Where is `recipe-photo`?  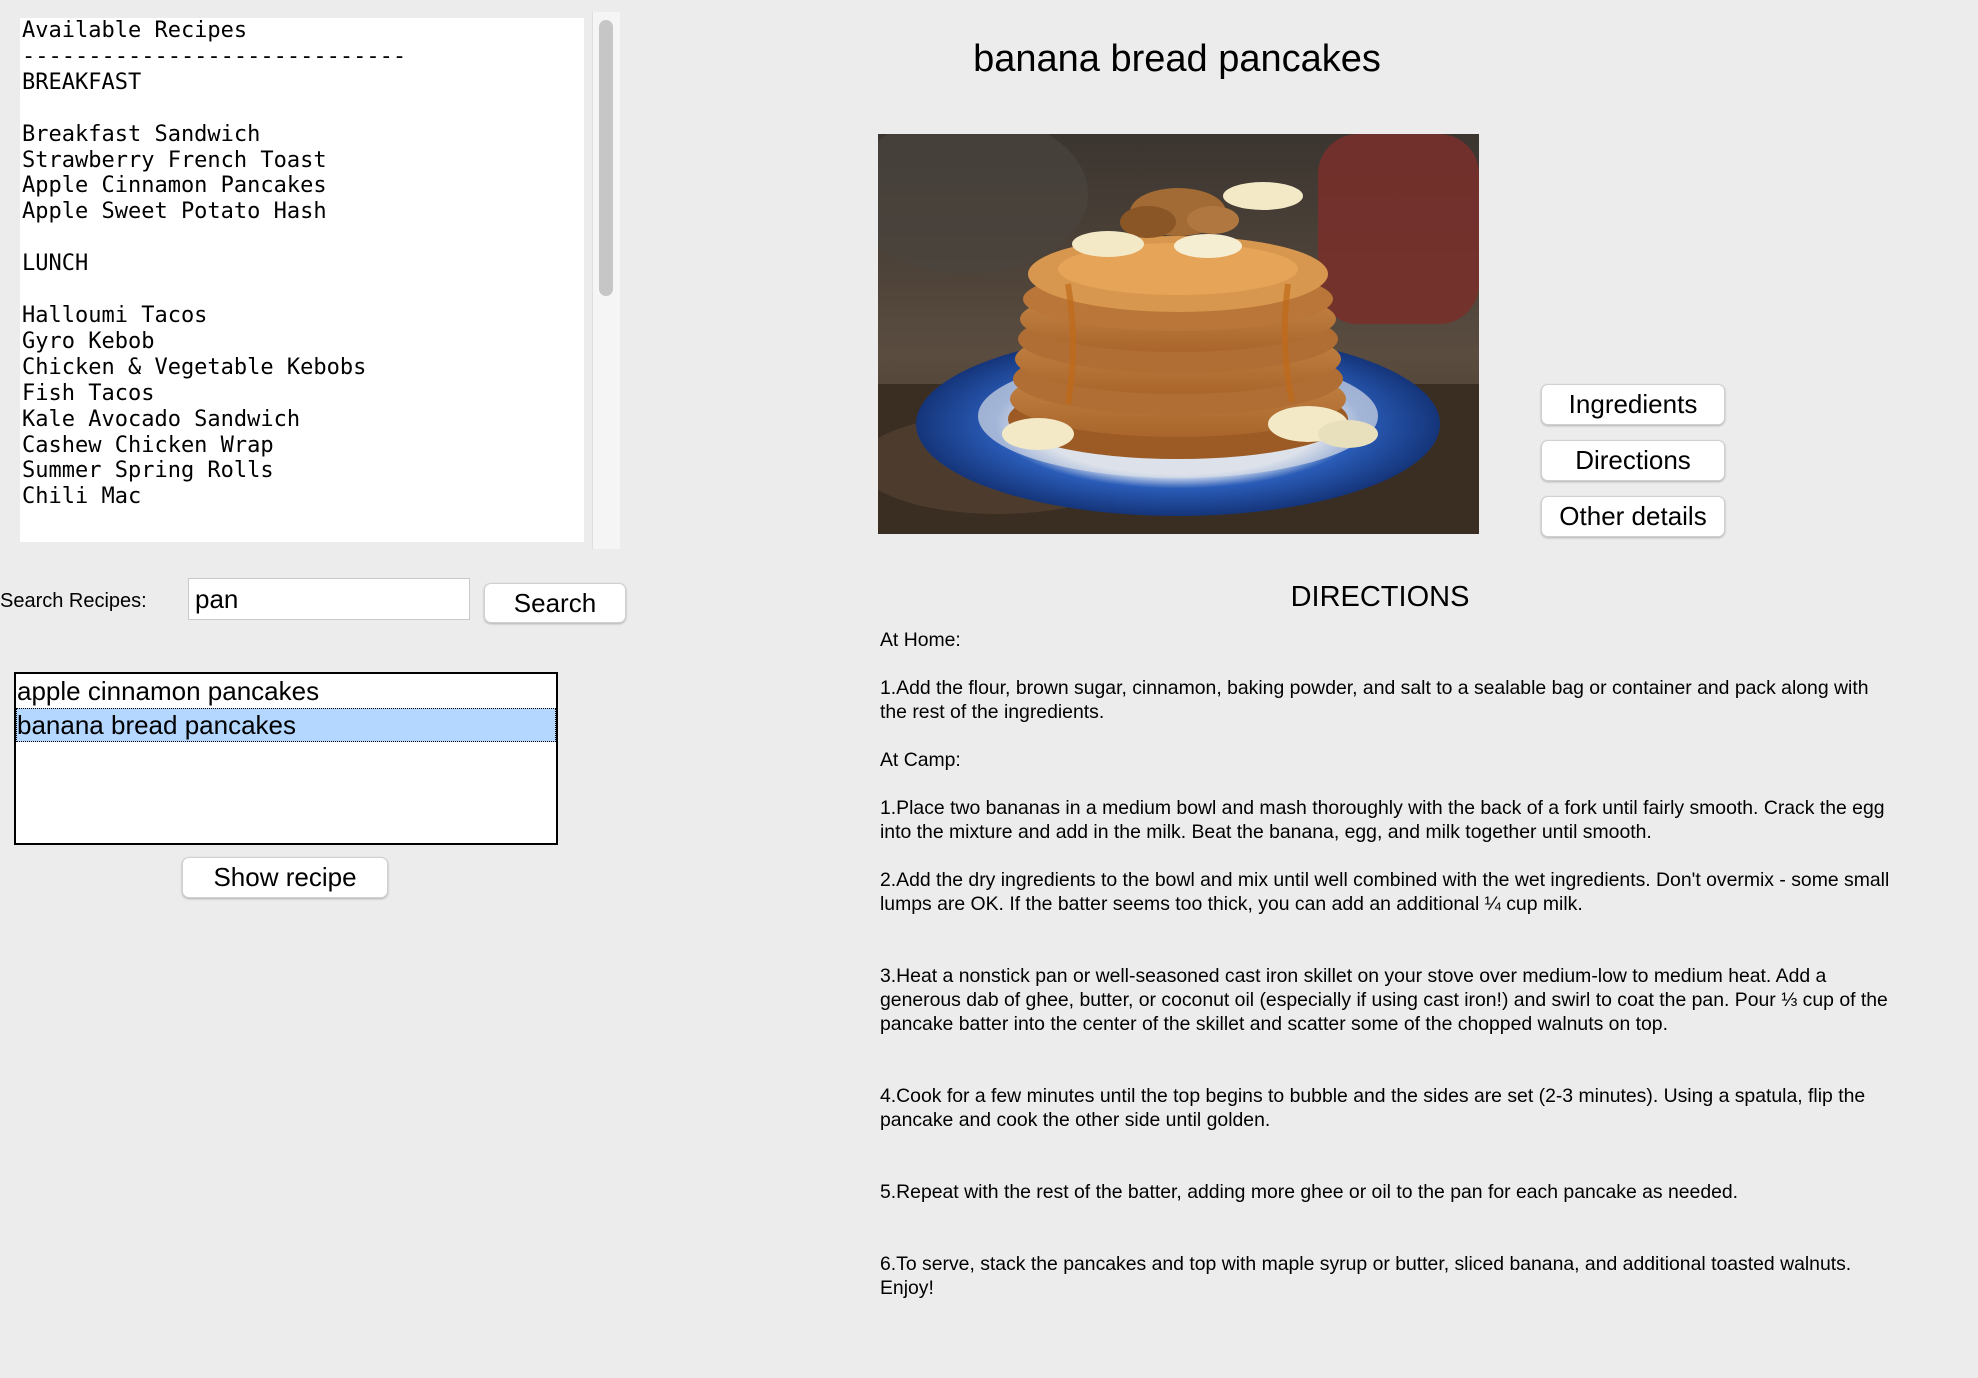 recipe-photo is located at coordinates (1178, 334).